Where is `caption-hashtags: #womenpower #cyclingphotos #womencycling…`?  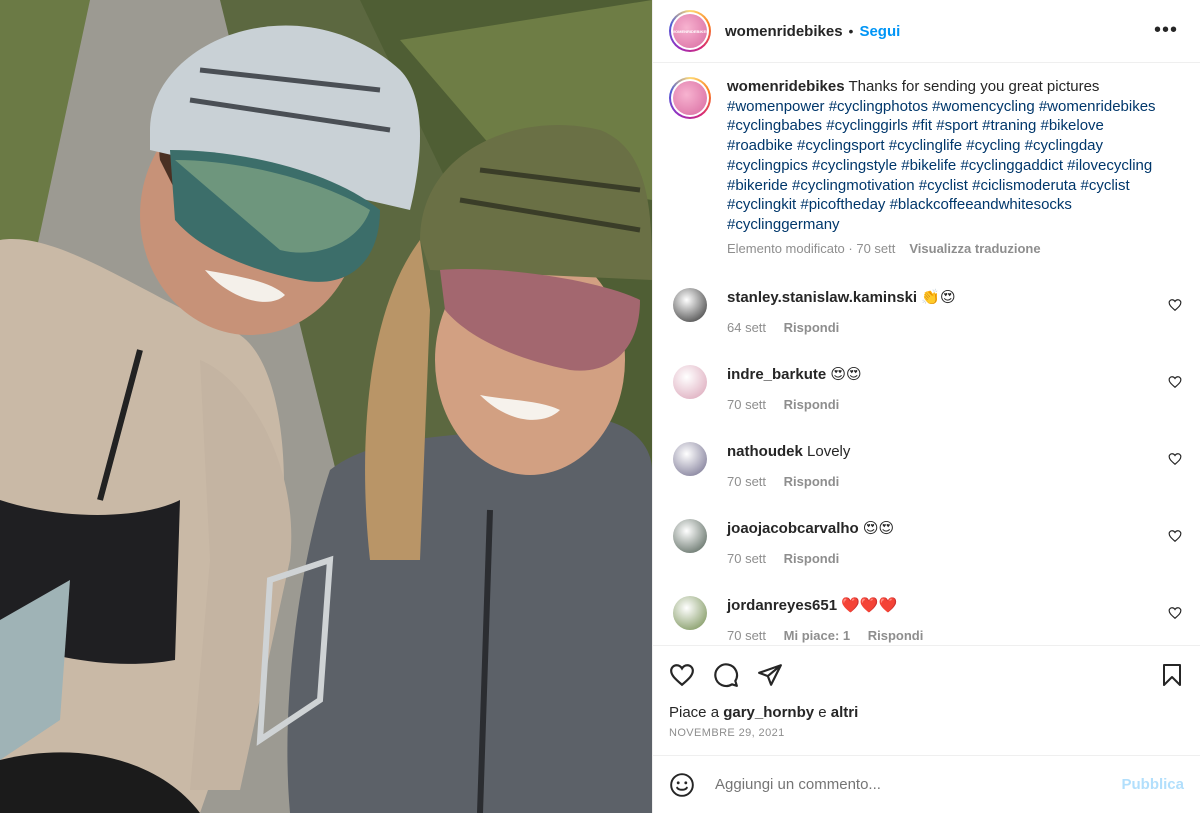
caption-hashtags: #womenpower #cyclingphotos #womencycling… is located at coordinates (941, 165).